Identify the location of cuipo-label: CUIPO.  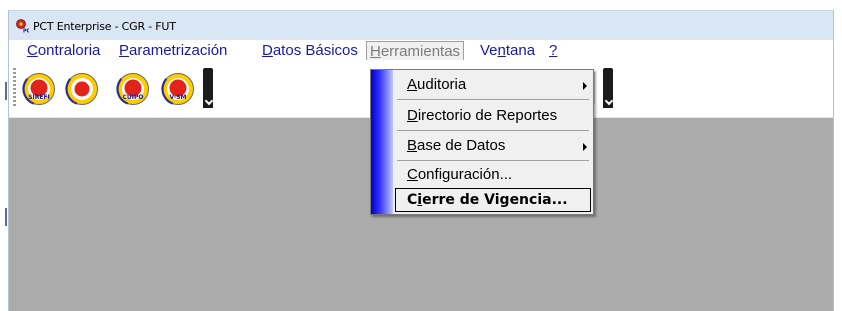
(133, 97).